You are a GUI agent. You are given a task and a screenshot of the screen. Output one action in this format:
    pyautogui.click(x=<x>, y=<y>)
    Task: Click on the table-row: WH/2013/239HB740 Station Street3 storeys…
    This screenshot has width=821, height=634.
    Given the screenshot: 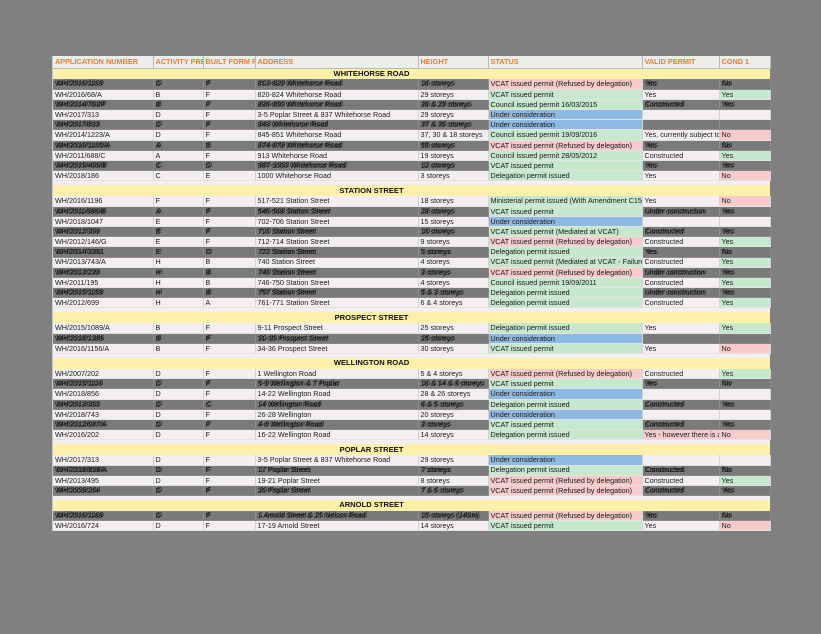 What is the action you would take?
    pyautogui.click(x=412, y=272)
    